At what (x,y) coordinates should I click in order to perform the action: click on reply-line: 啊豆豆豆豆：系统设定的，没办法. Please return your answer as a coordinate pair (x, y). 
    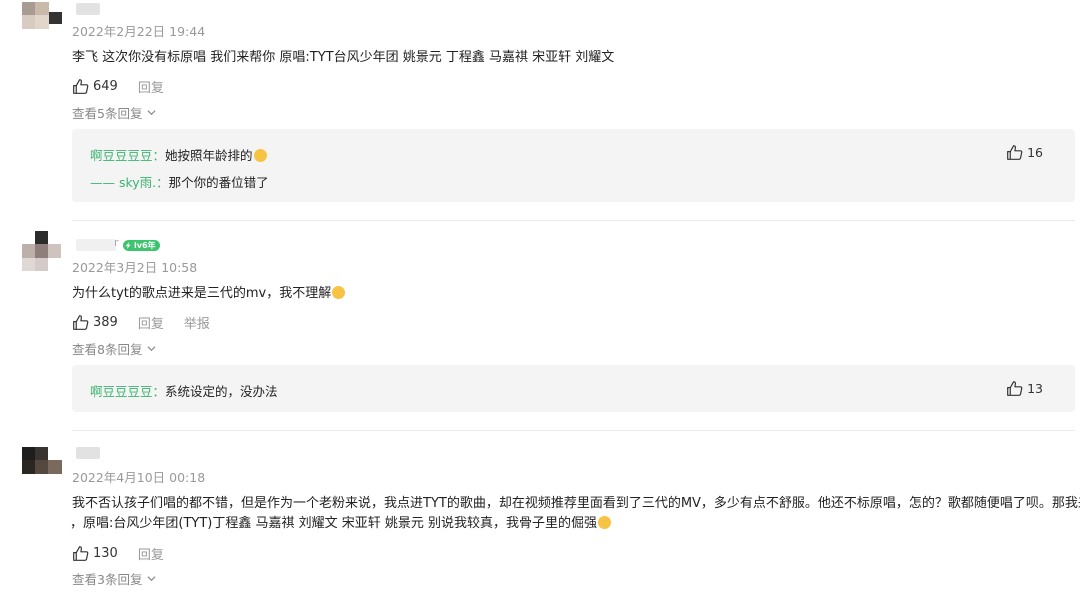
    Looking at the image, I should click on (184, 391).